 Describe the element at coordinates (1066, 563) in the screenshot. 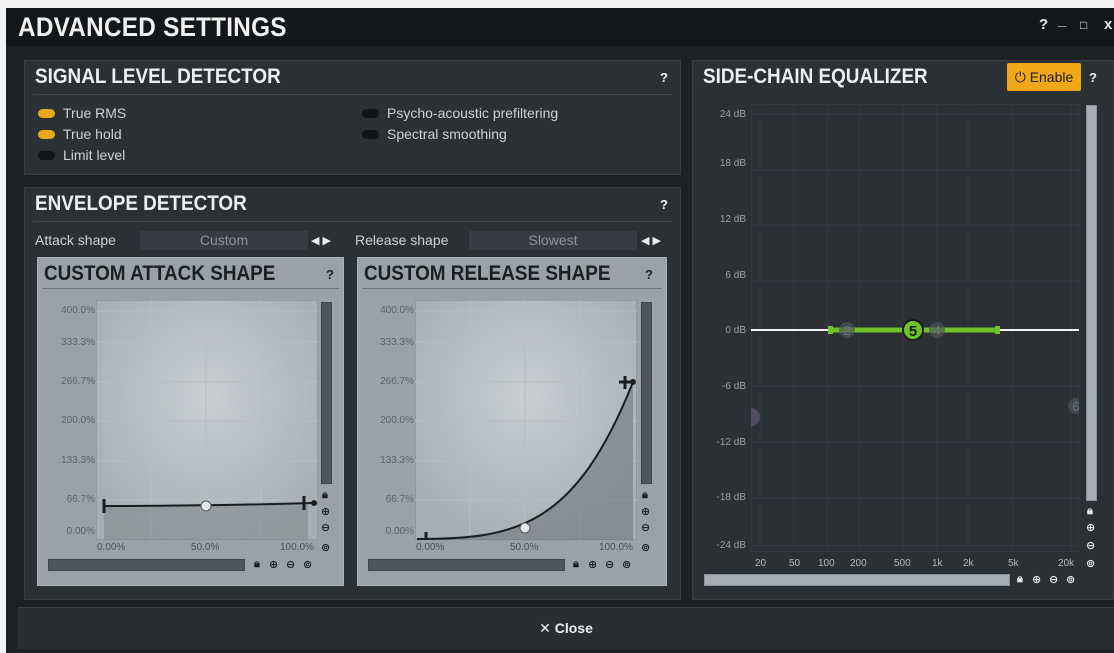

I see `eq-x-tick: 20k` at that location.